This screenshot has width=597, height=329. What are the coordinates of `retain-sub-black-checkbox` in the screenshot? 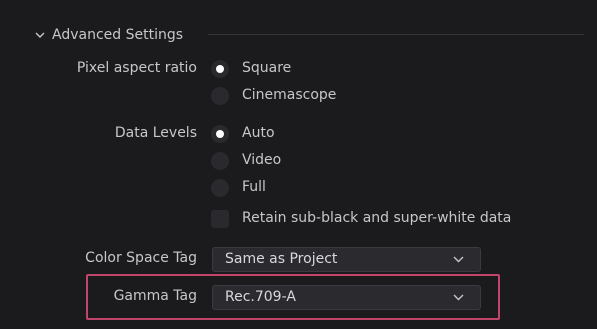 It's located at (220, 219).